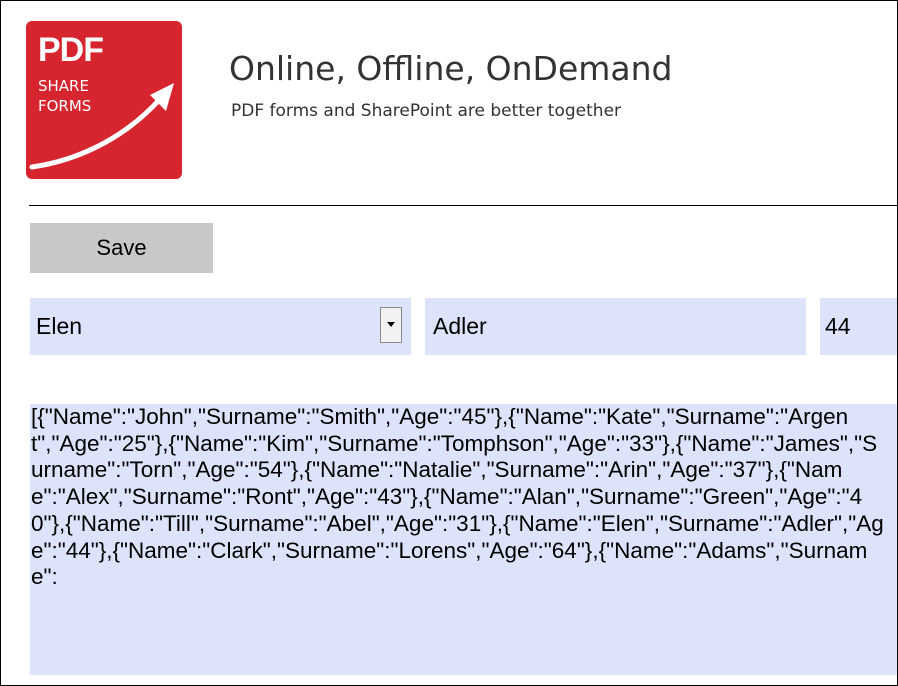 This screenshot has width=898, height=686. What do you see at coordinates (463, 205) in the screenshot?
I see `header-divider` at bounding box center [463, 205].